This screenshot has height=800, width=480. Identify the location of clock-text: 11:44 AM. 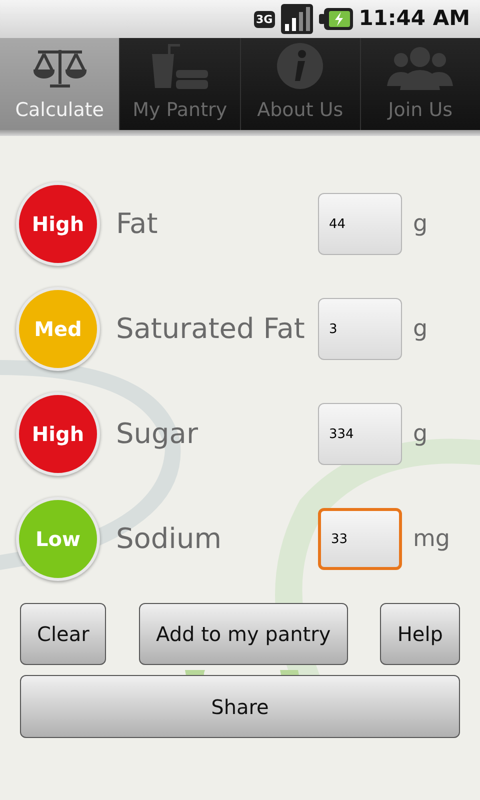
(414, 18).